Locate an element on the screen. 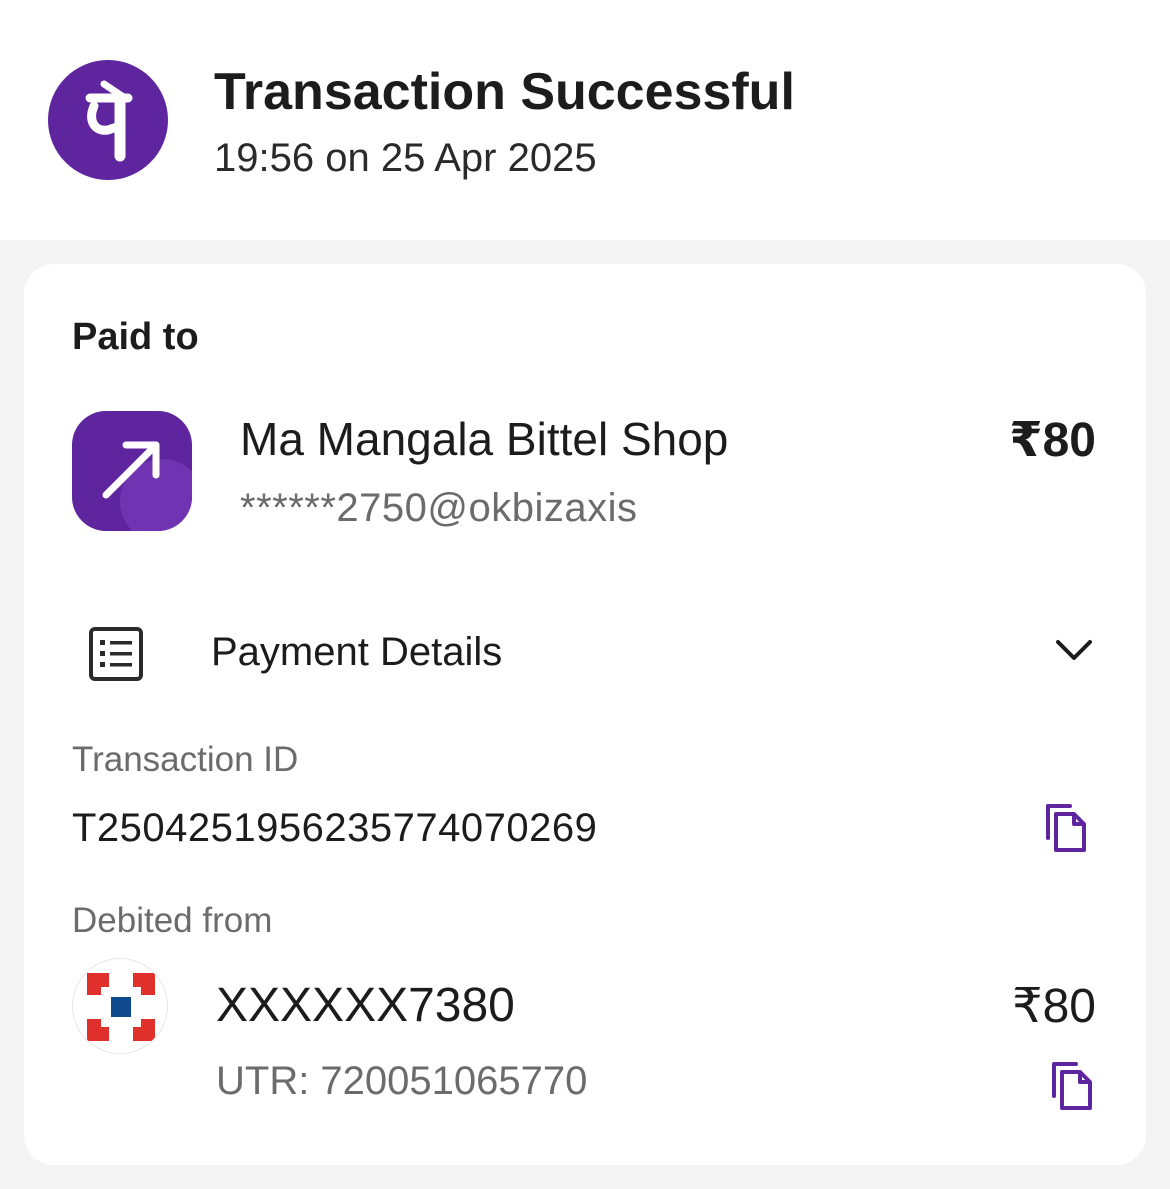 Image resolution: width=1170 pixels, height=1189 pixels. chevron-down-icon is located at coordinates (1074, 650).